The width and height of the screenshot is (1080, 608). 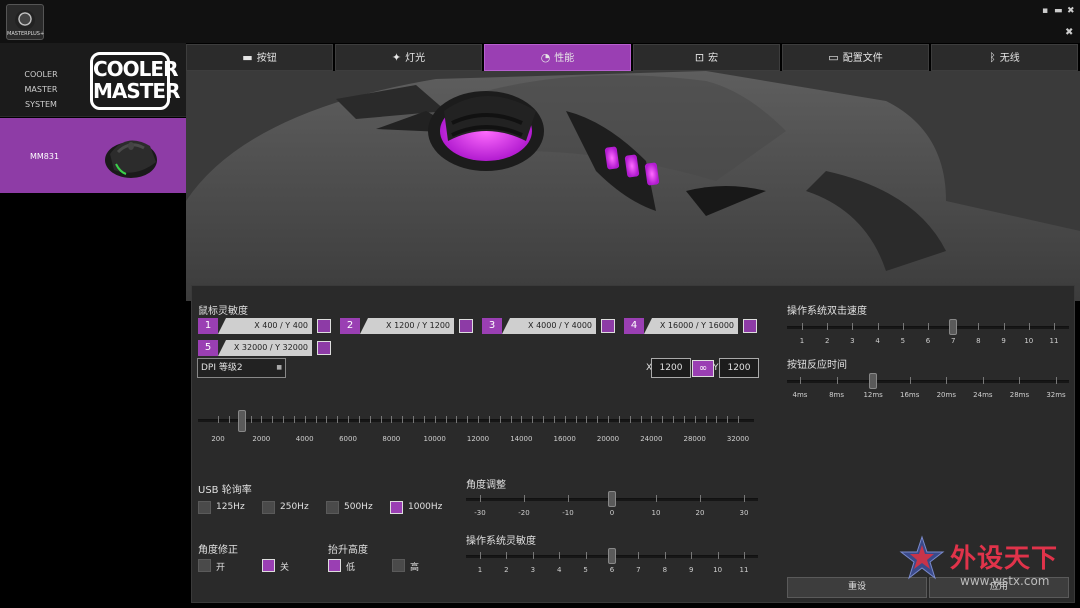 I want to click on dpi-level-select: DPI 等级2 ■, so click(x=241, y=368).